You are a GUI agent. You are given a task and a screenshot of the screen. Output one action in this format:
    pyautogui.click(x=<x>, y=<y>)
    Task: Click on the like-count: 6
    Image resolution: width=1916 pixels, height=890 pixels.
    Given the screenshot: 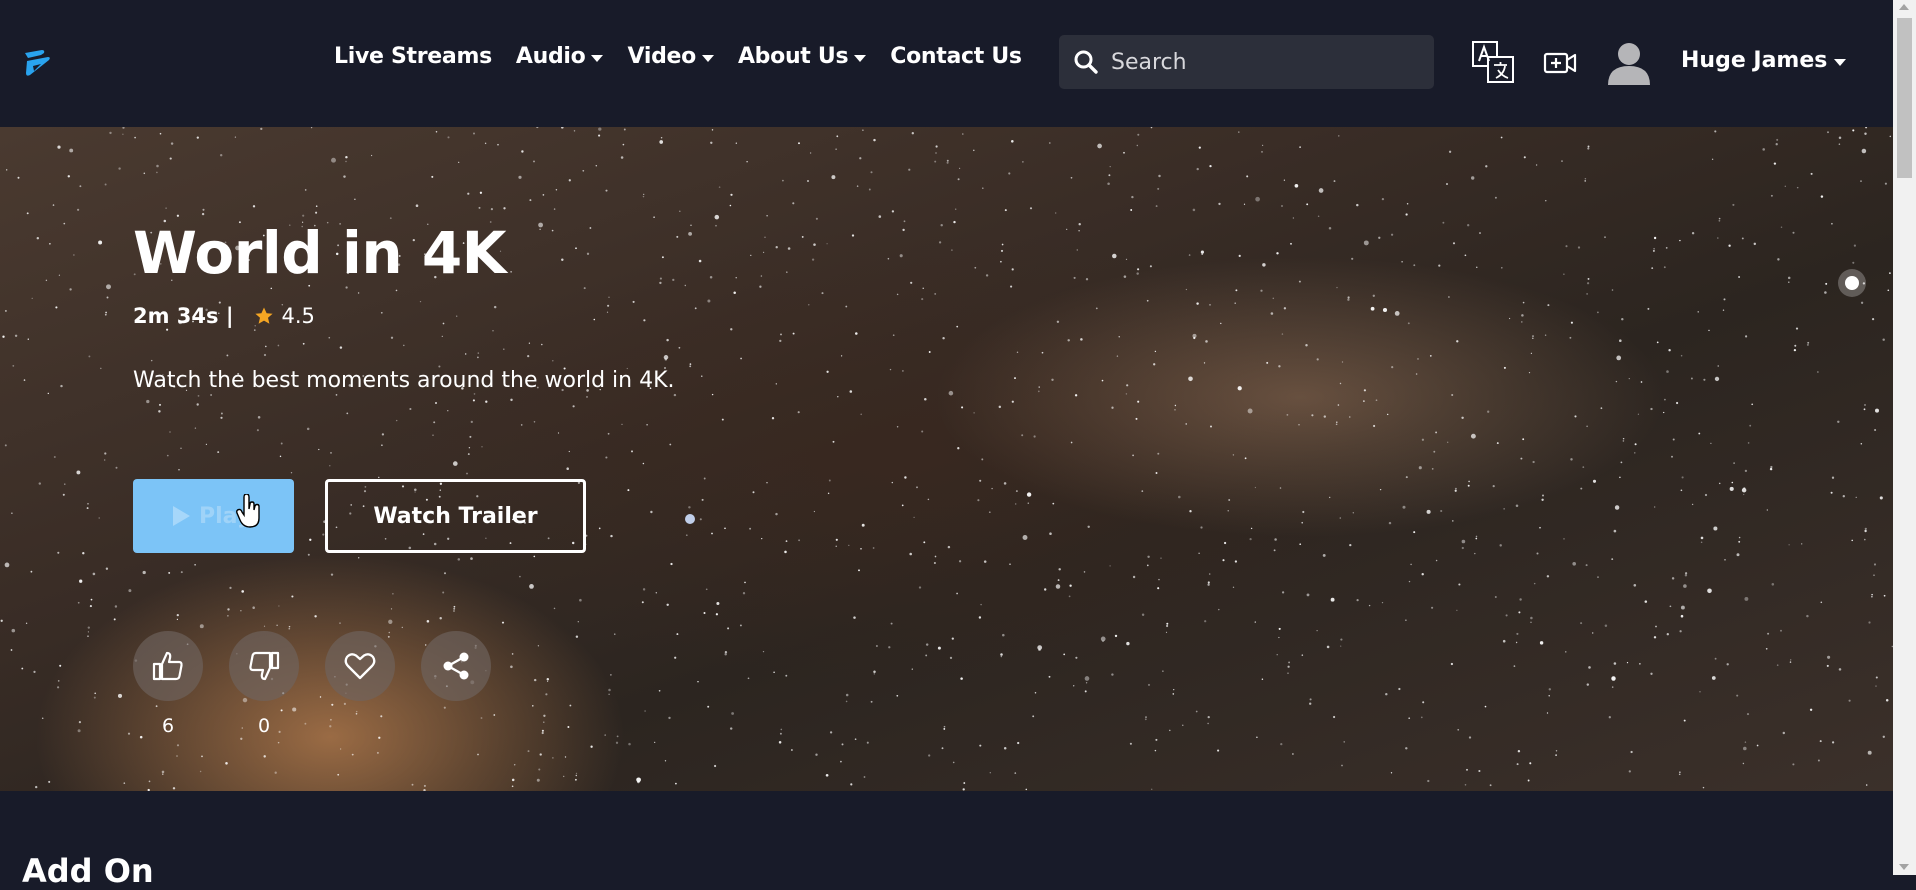 What is the action you would take?
    pyautogui.click(x=168, y=726)
    